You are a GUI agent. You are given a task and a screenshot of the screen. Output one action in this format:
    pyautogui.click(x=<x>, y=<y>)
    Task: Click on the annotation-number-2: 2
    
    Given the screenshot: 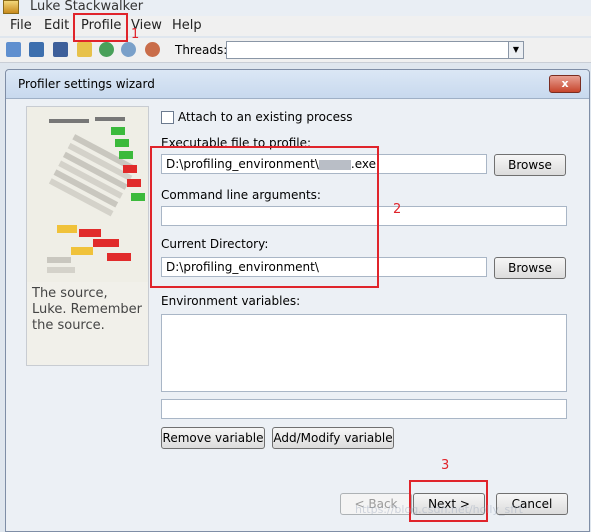 What is the action you would take?
    pyautogui.click(x=397, y=209)
    